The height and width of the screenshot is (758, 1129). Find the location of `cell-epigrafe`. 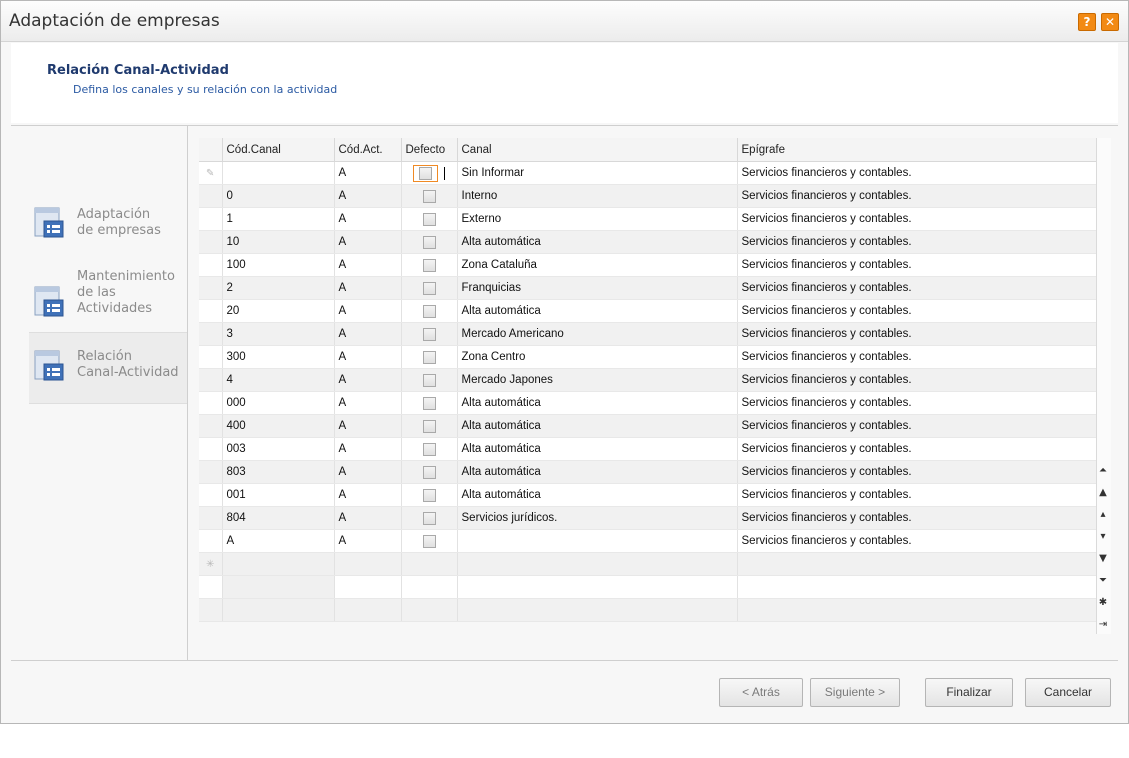

cell-epigrafe is located at coordinates (917, 564).